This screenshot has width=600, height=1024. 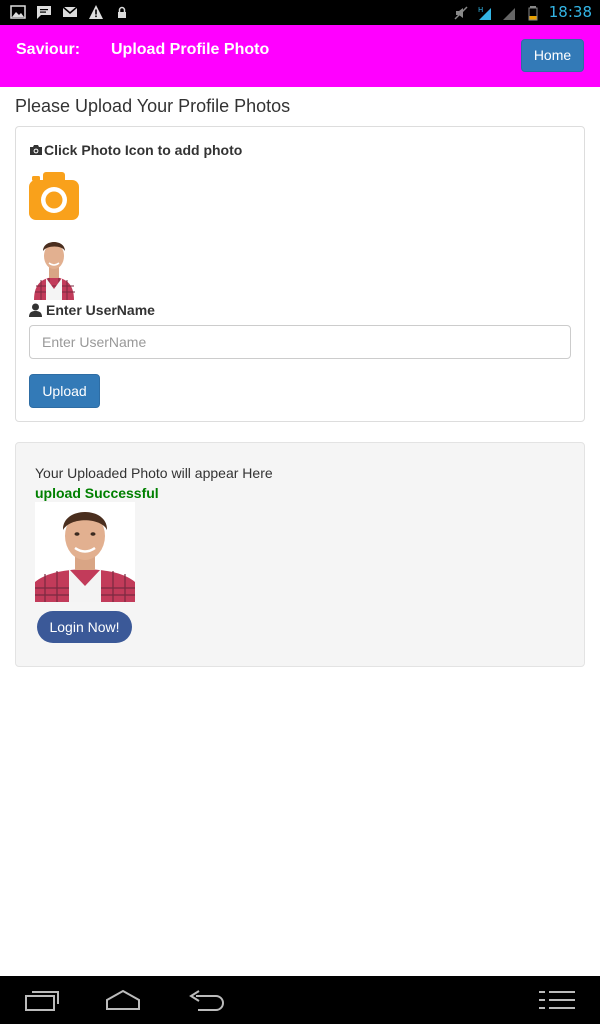 I want to click on home-button: Home, so click(x=552, y=55).